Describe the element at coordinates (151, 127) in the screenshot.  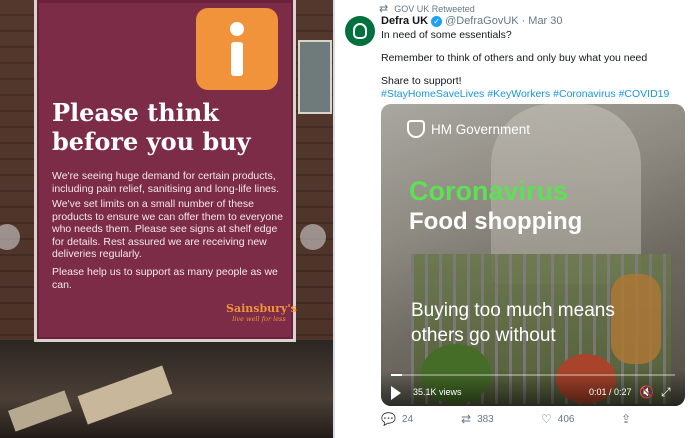
I see `poster-heading: Please think before you buy` at that location.